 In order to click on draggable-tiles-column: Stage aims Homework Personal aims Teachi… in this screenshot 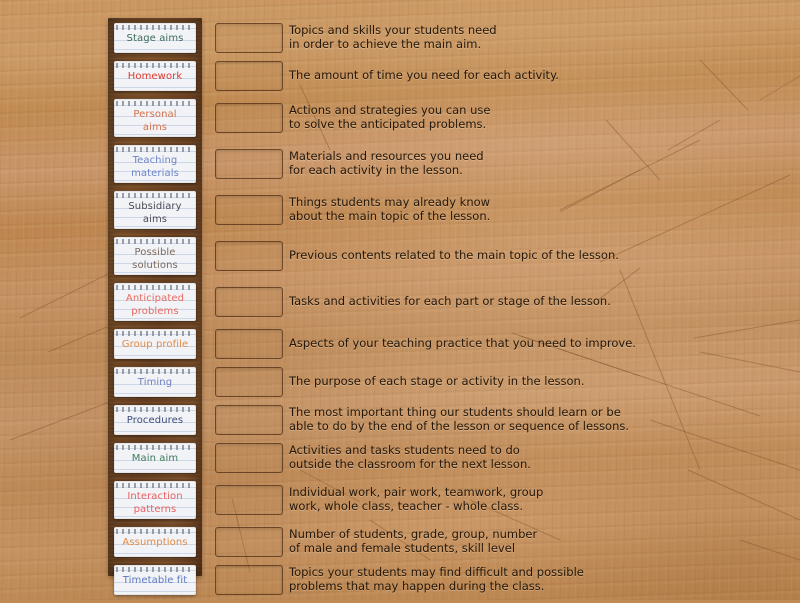, I will do `click(155, 313)`.